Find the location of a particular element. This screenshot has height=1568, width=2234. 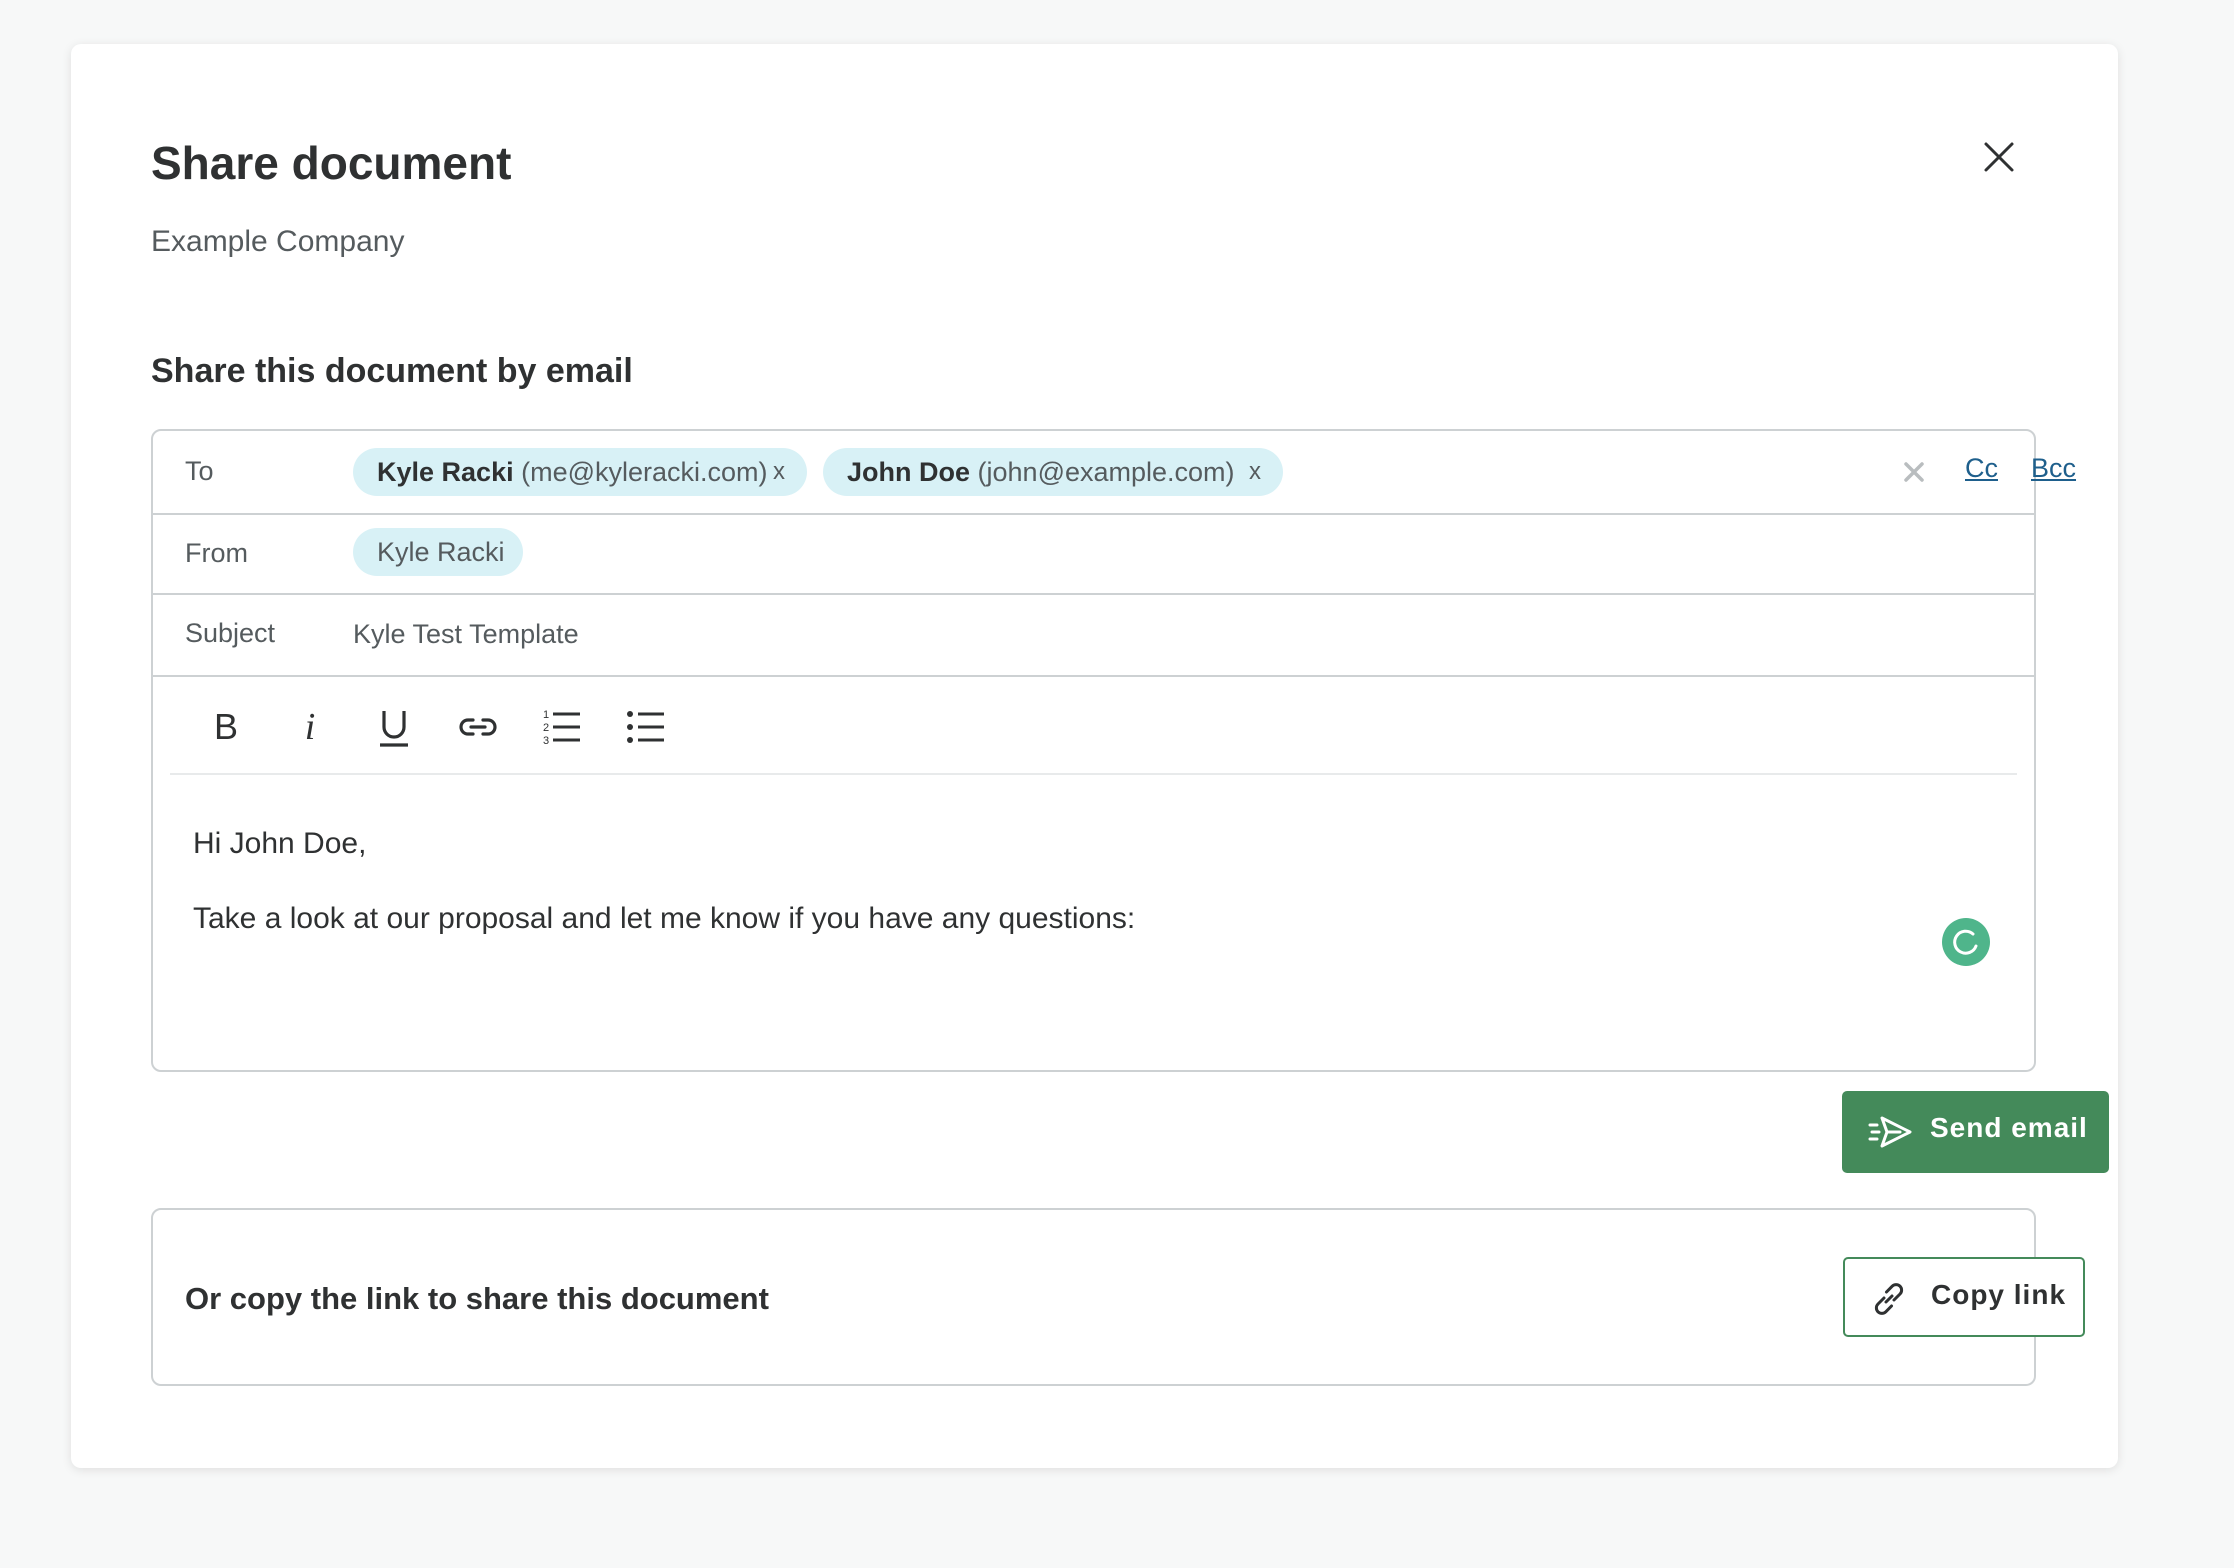

bold-icon: B is located at coordinates (226, 727).